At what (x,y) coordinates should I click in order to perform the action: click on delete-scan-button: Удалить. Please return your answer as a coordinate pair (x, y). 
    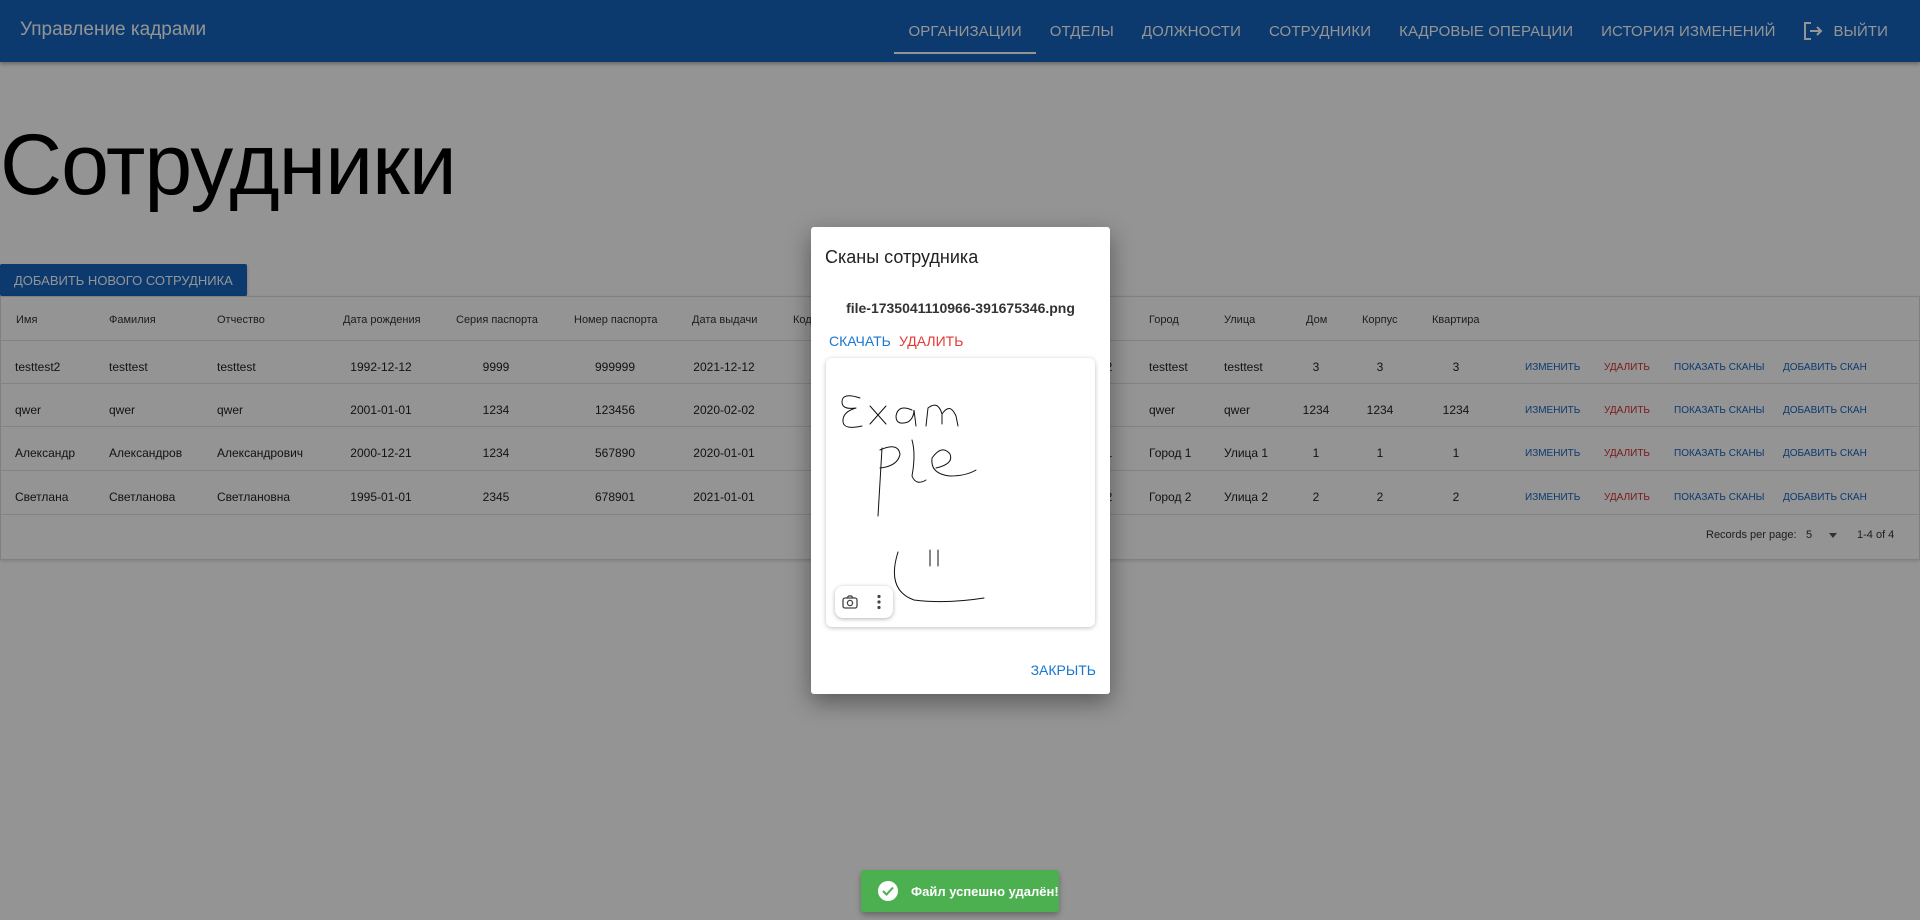
    Looking at the image, I should click on (931, 341).